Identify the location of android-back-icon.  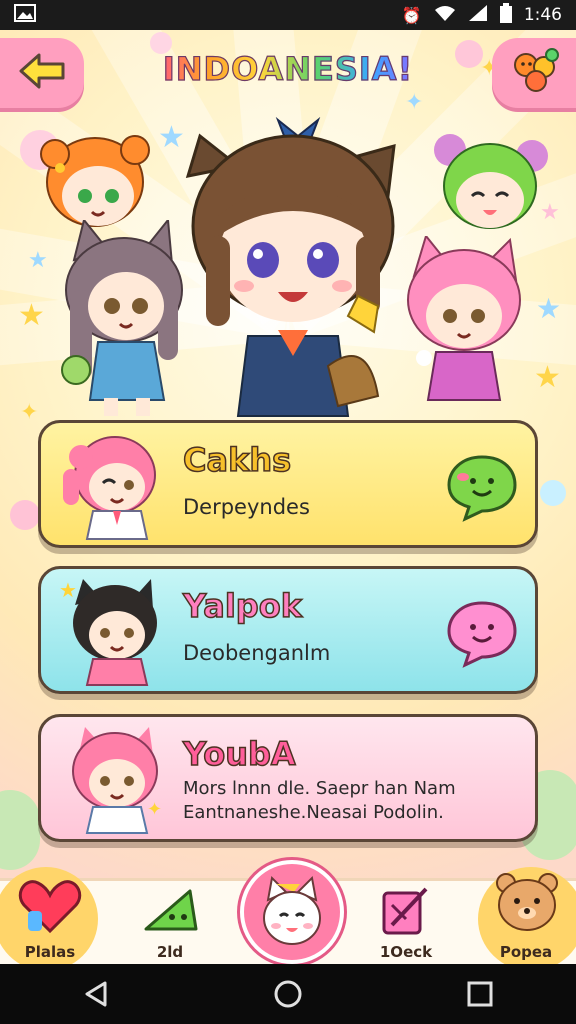
(96, 994).